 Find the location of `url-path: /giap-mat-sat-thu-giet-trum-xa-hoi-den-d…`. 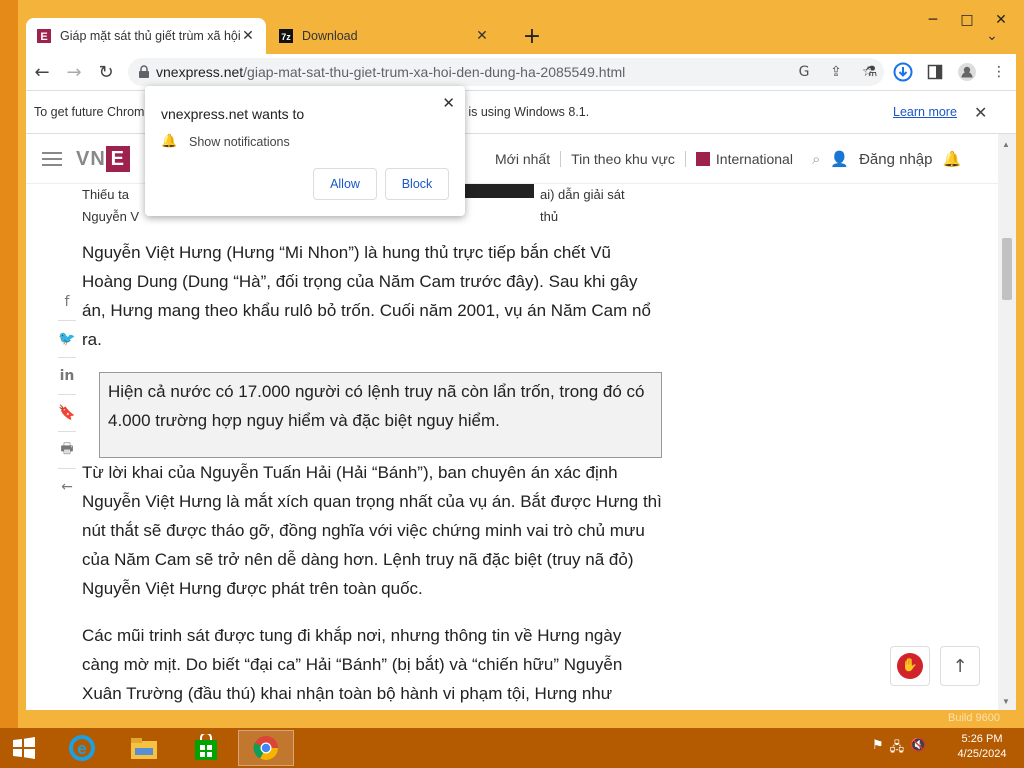

url-path: /giap-mat-sat-thu-giet-trum-xa-hoi-den-d… is located at coordinates (434, 72).